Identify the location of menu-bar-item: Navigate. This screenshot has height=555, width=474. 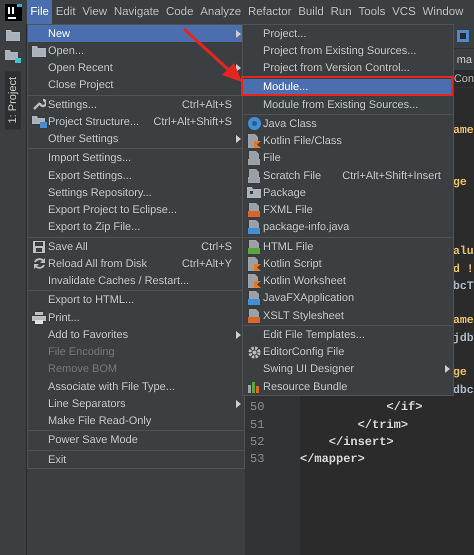
(136, 12).